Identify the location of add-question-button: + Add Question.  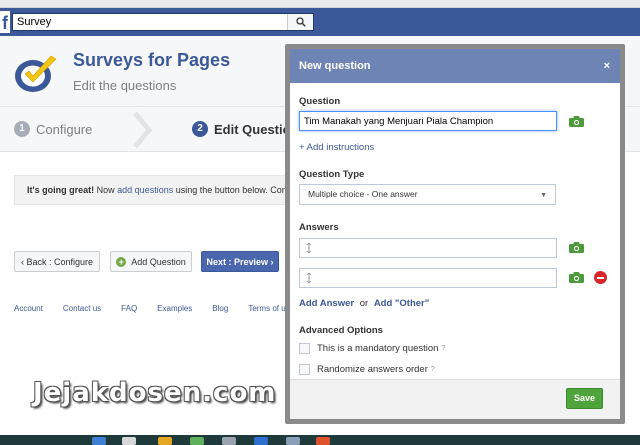
(151, 261).